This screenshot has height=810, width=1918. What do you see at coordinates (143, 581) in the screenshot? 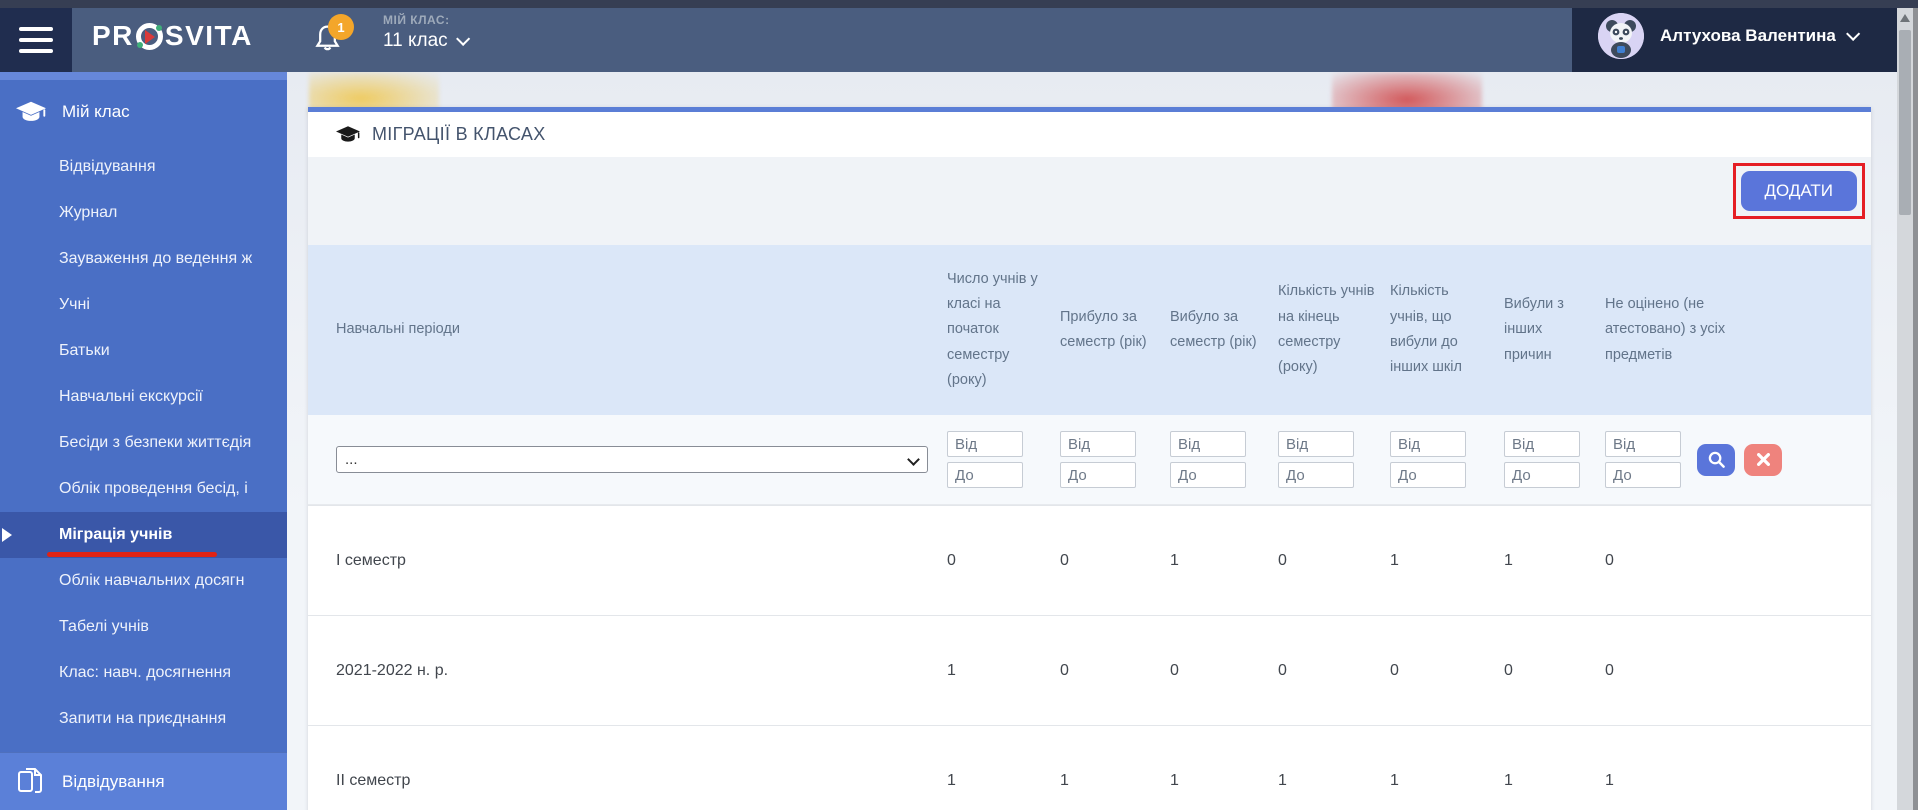
I see `sidebar-item-achievements-record: Облік навчальних досягн` at bounding box center [143, 581].